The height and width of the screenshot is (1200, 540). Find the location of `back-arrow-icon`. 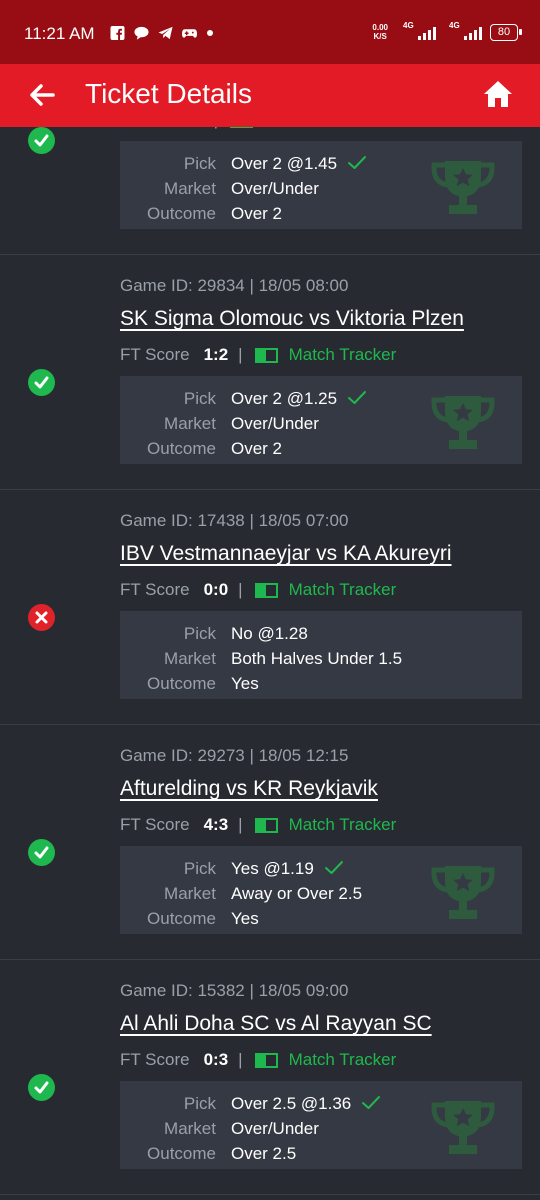

back-arrow-icon is located at coordinates (42, 95).